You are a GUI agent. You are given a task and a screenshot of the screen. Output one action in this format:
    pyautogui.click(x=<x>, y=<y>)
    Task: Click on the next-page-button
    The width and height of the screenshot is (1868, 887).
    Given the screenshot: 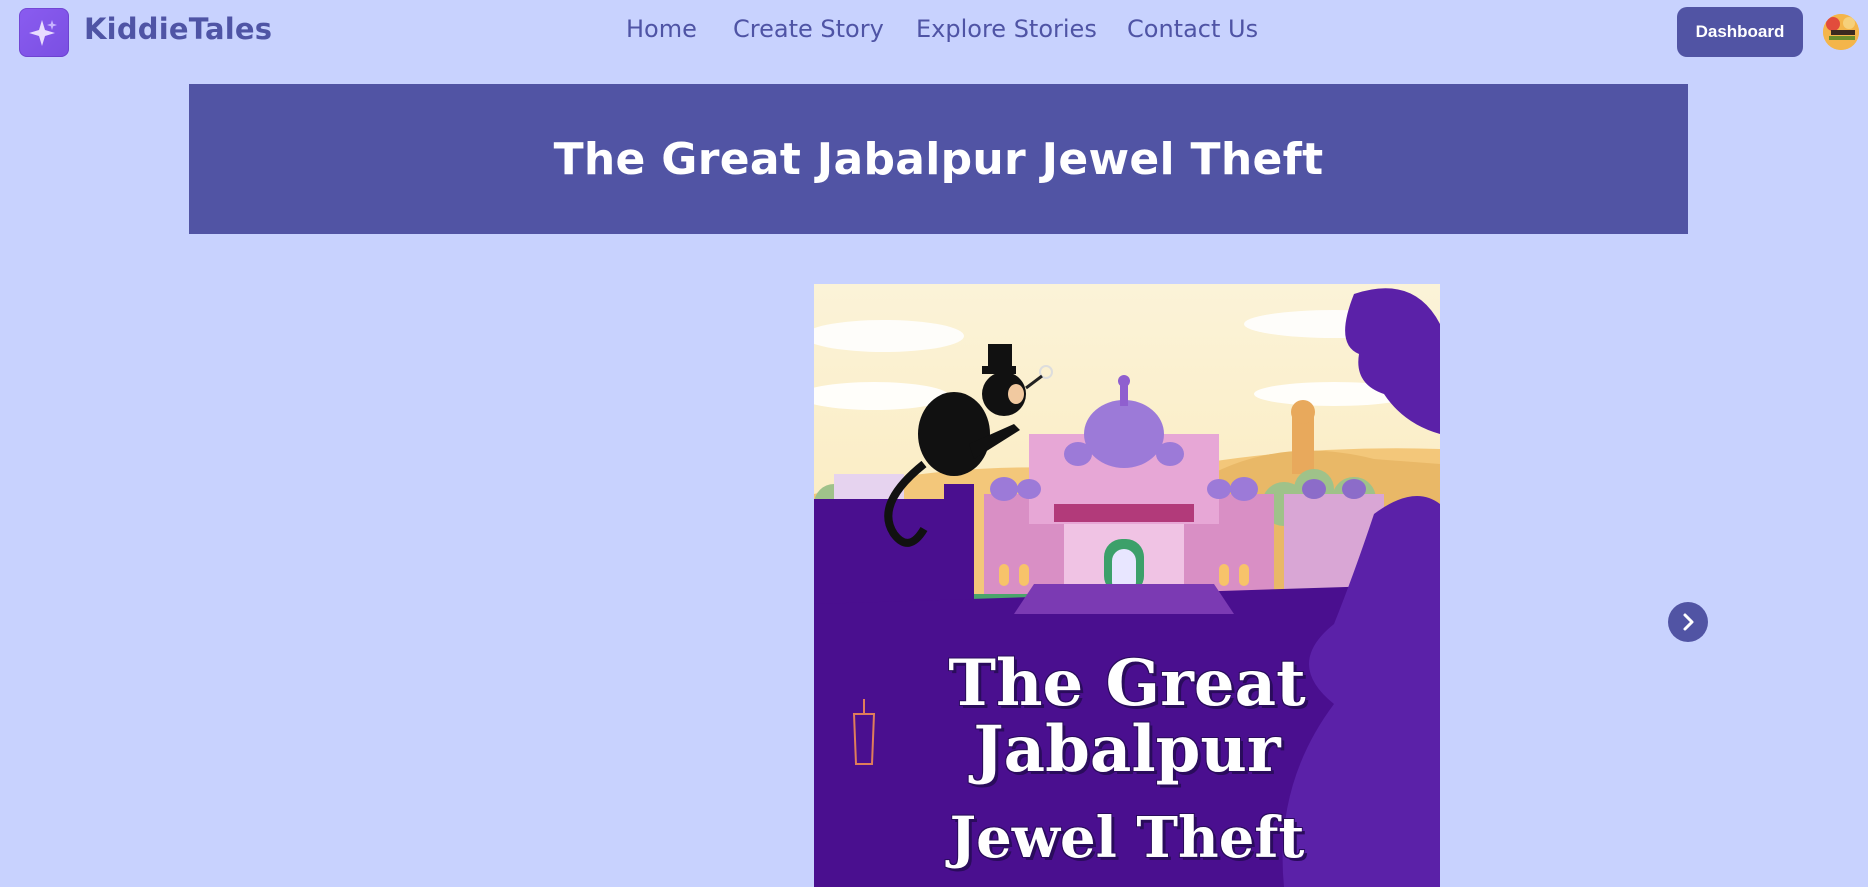 What is the action you would take?
    pyautogui.click(x=1688, y=622)
    